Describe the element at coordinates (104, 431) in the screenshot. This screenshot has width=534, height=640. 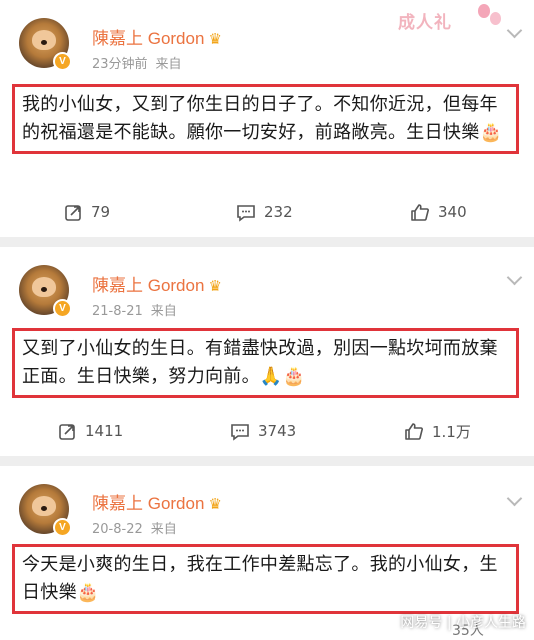
I see `repost-count: 1411` at that location.